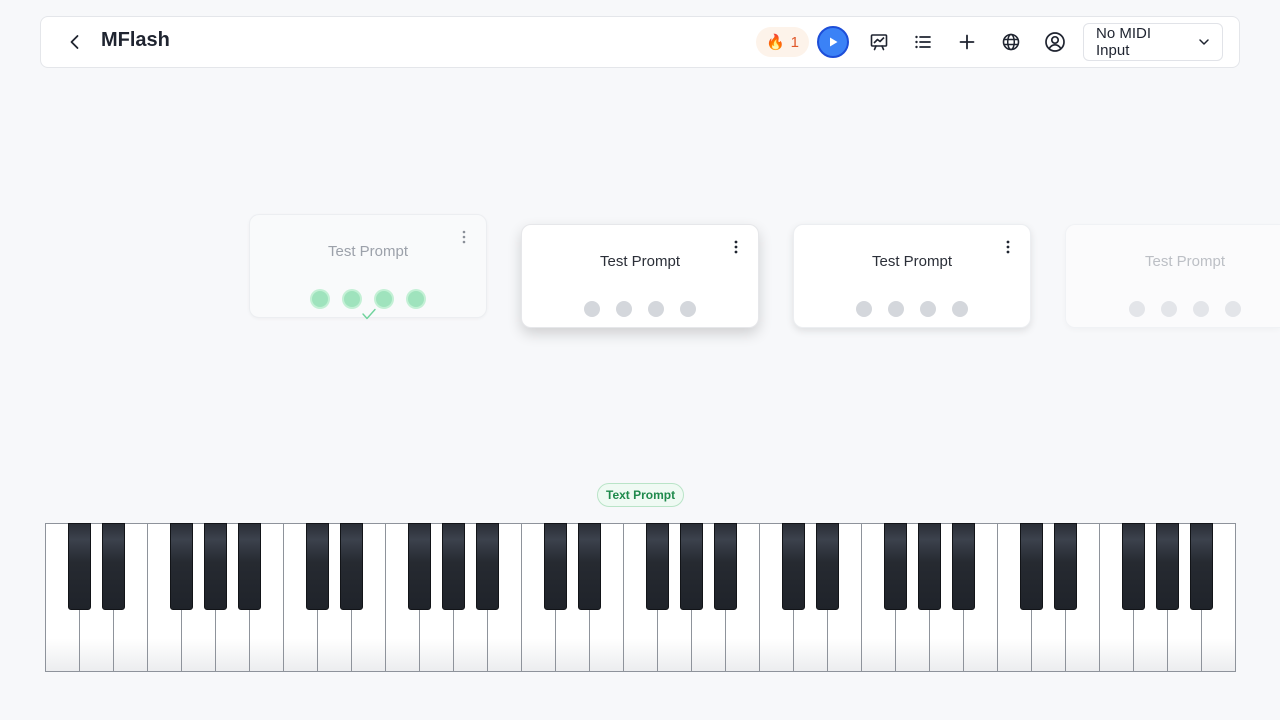  Describe the element at coordinates (1204, 42) in the screenshot. I see `chevron-down-icon` at that location.